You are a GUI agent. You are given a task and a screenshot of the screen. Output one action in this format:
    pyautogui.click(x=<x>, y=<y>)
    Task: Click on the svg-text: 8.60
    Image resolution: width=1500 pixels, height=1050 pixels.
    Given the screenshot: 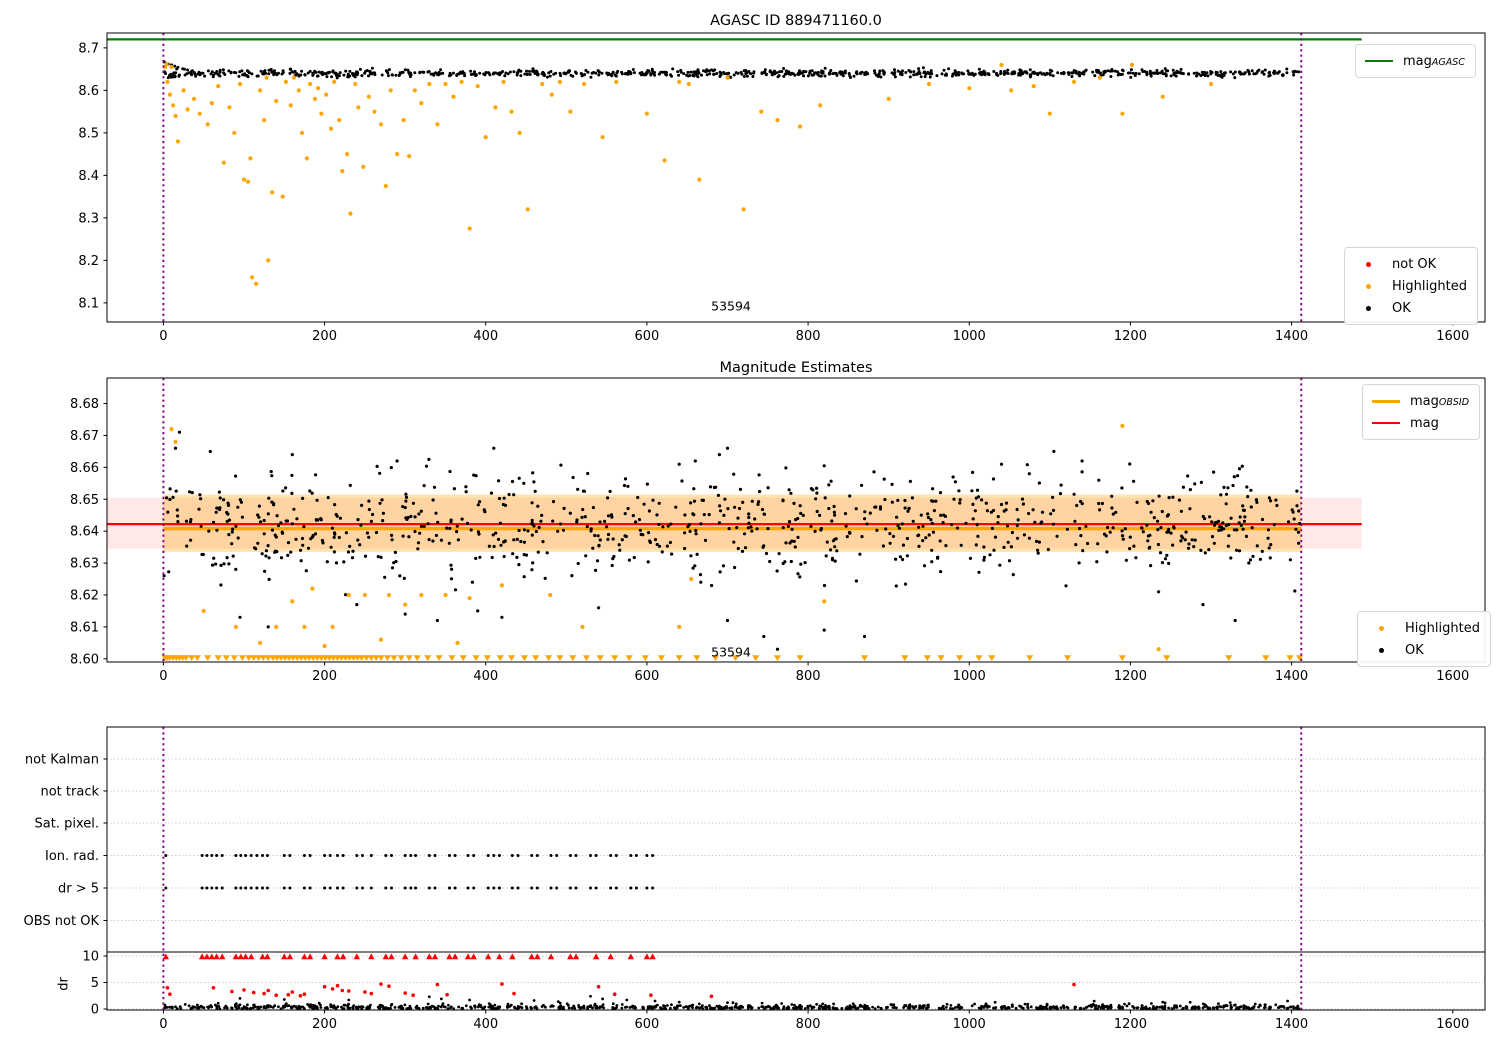 What is the action you would take?
    pyautogui.click(x=84, y=659)
    